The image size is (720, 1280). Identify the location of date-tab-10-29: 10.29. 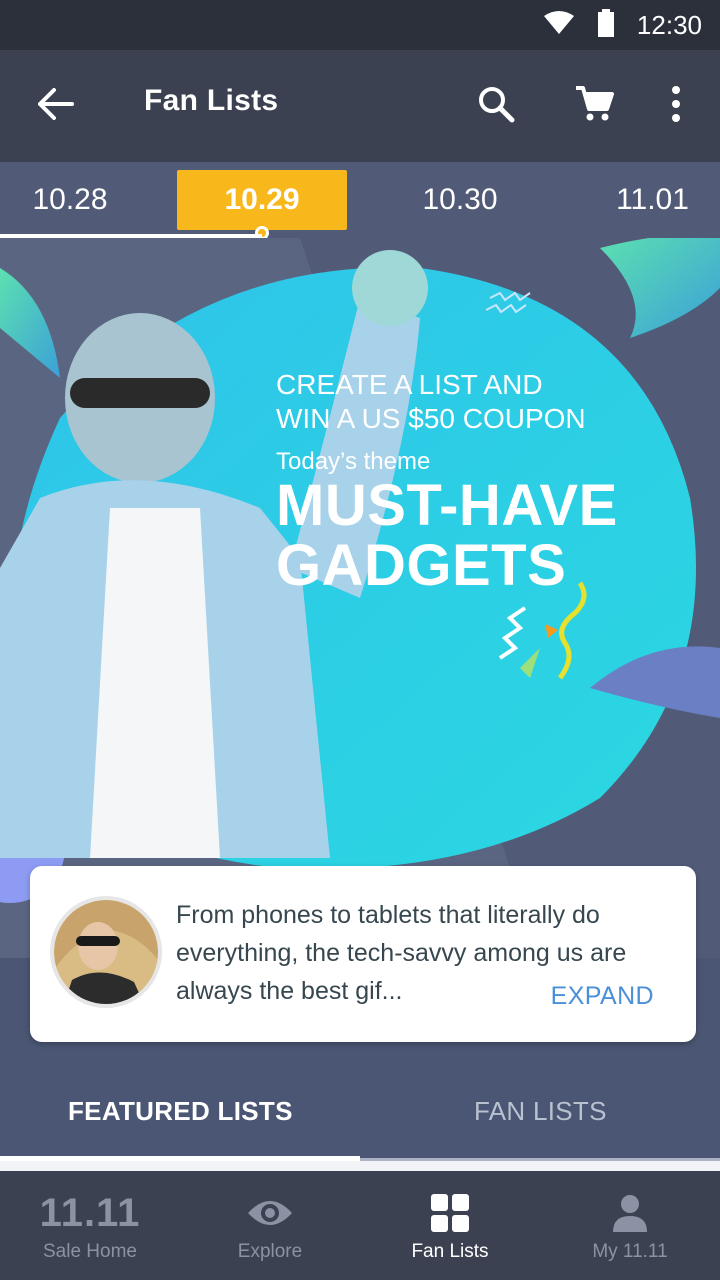
(262, 205).